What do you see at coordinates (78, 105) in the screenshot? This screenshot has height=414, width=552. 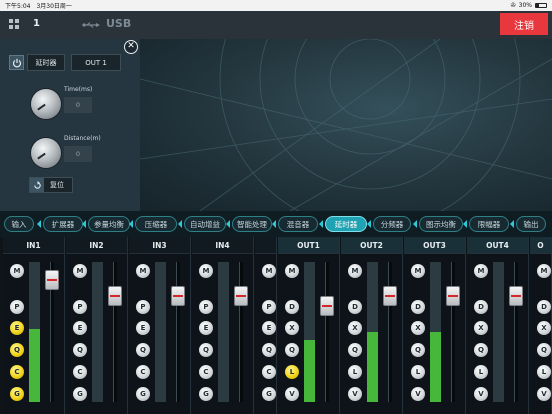 I see `time-value-field: 0` at bounding box center [78, 105].